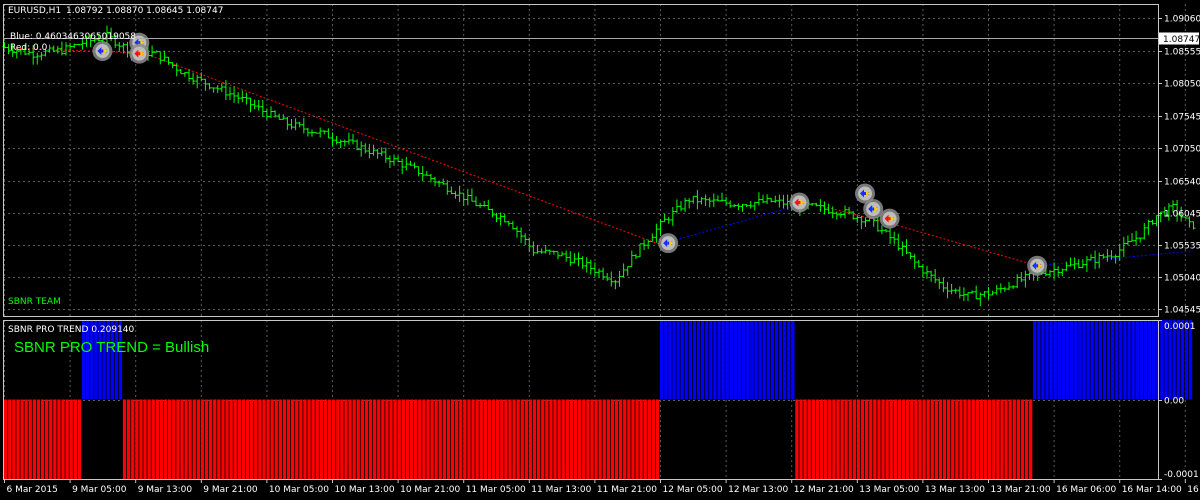 This screenshot has width=1200, height=500. What do you see at coordinates (365, 490) in the screenshot?
I see `time-tick-label: 10 Mar 13:00` at bounding box center [365, 490].